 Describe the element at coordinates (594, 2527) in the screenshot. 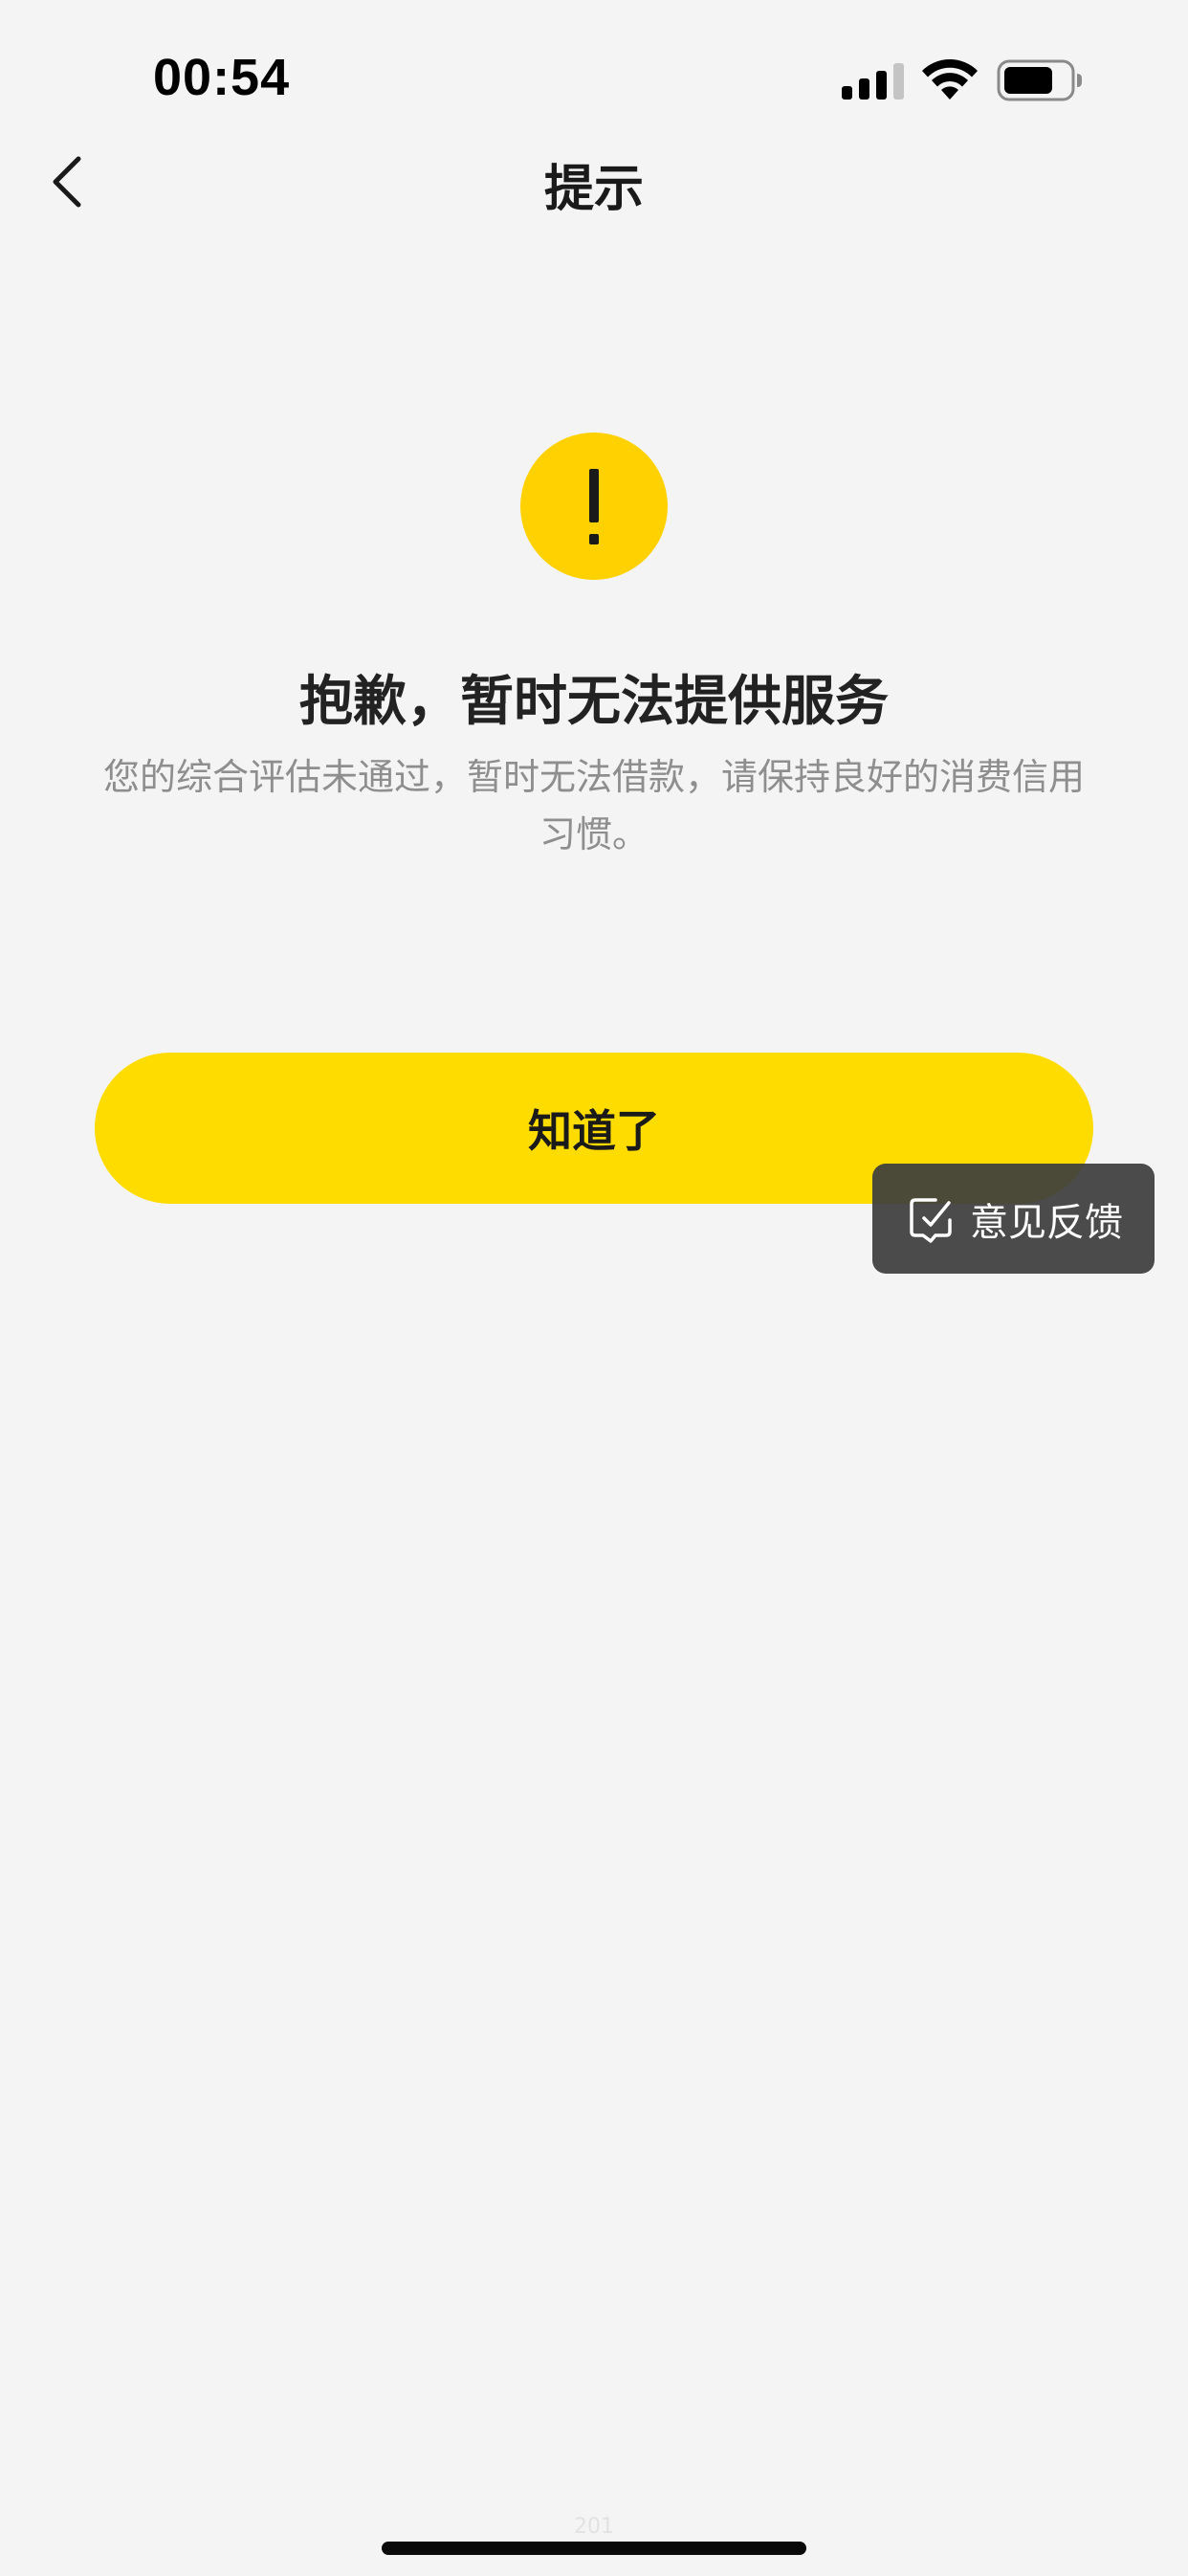

I see `footer-code: 201` at that location.